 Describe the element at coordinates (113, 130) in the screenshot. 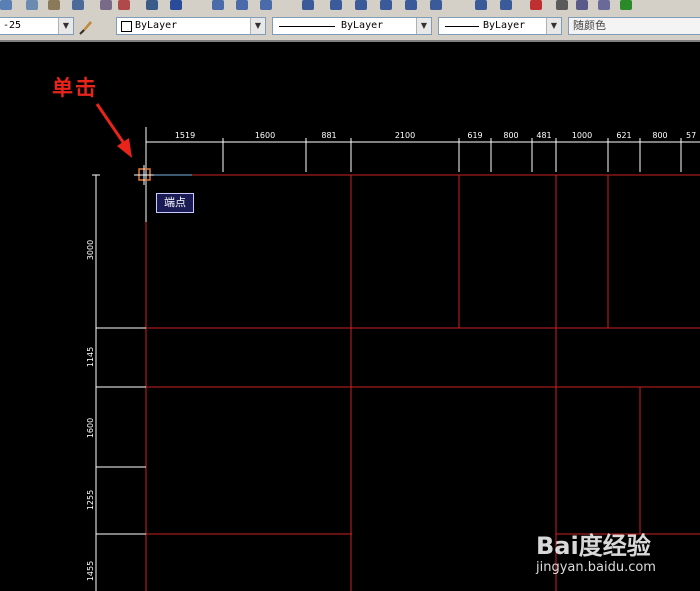

I see `annotation-arrow` at that location.